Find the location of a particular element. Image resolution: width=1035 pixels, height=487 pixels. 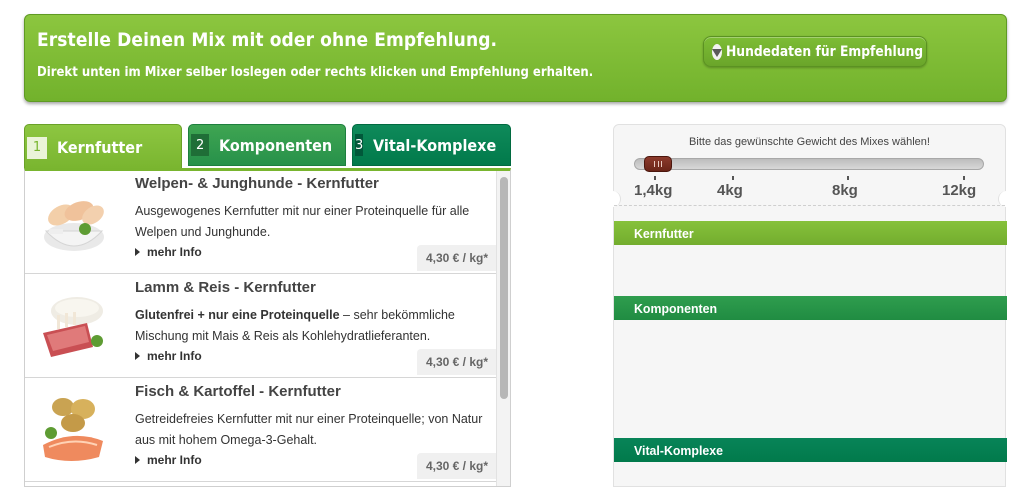

tab-number: 1 is located at coordinates (37, 147).